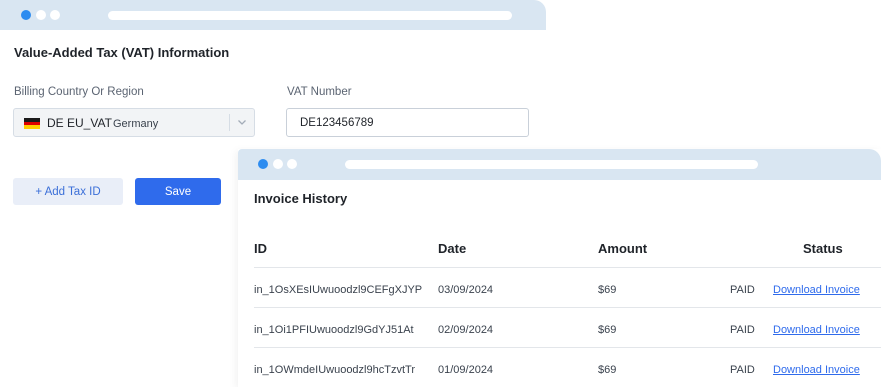 The image size is (881, 387). I want to click on invoice-id: in_1Oi1PFIUwuoodzl9GdYJ51At, so click(334, 330).